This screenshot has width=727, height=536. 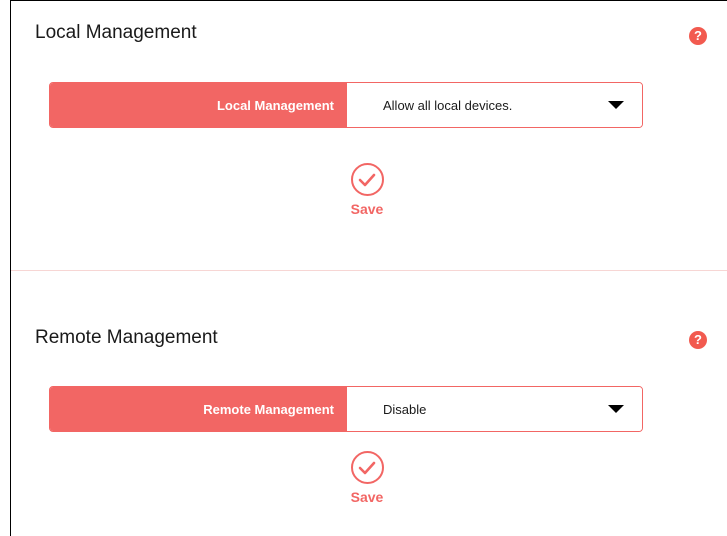 I want to click on remote-management-field: Remote Management Disable, so click(x=346, y=409).